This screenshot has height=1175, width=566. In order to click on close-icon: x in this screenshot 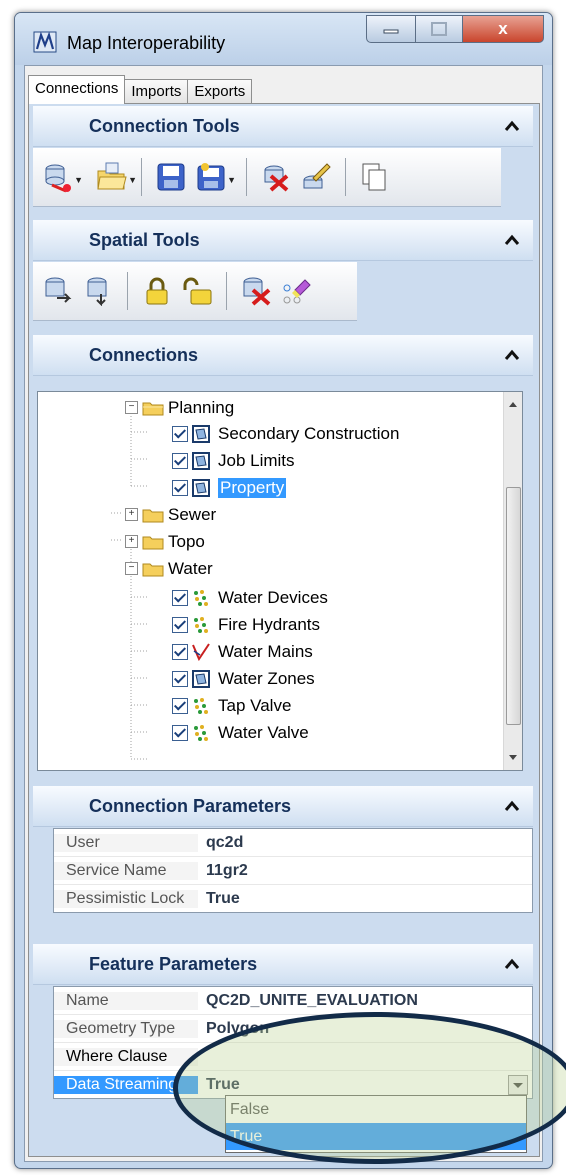, I will do `click(503, 28)`.